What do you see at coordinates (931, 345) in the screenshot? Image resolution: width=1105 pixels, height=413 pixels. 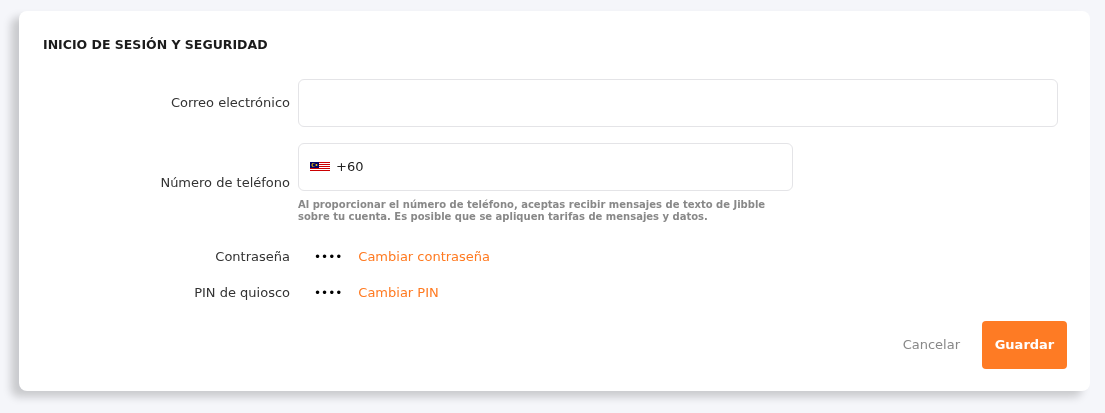 I see `cancel-button: Cancelar` at bounding box center [931, 345].